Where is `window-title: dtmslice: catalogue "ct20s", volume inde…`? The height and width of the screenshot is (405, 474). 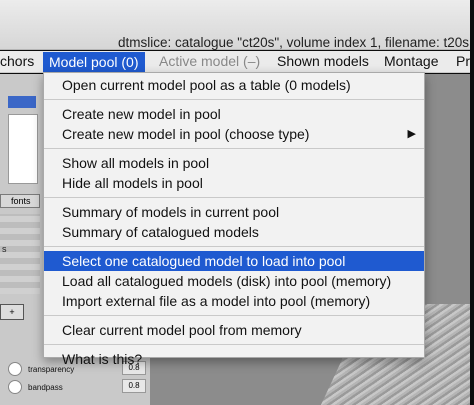
window-title: dtmslice: catalogue "ct20s", volume inde… is located at coordinates (296, 42).